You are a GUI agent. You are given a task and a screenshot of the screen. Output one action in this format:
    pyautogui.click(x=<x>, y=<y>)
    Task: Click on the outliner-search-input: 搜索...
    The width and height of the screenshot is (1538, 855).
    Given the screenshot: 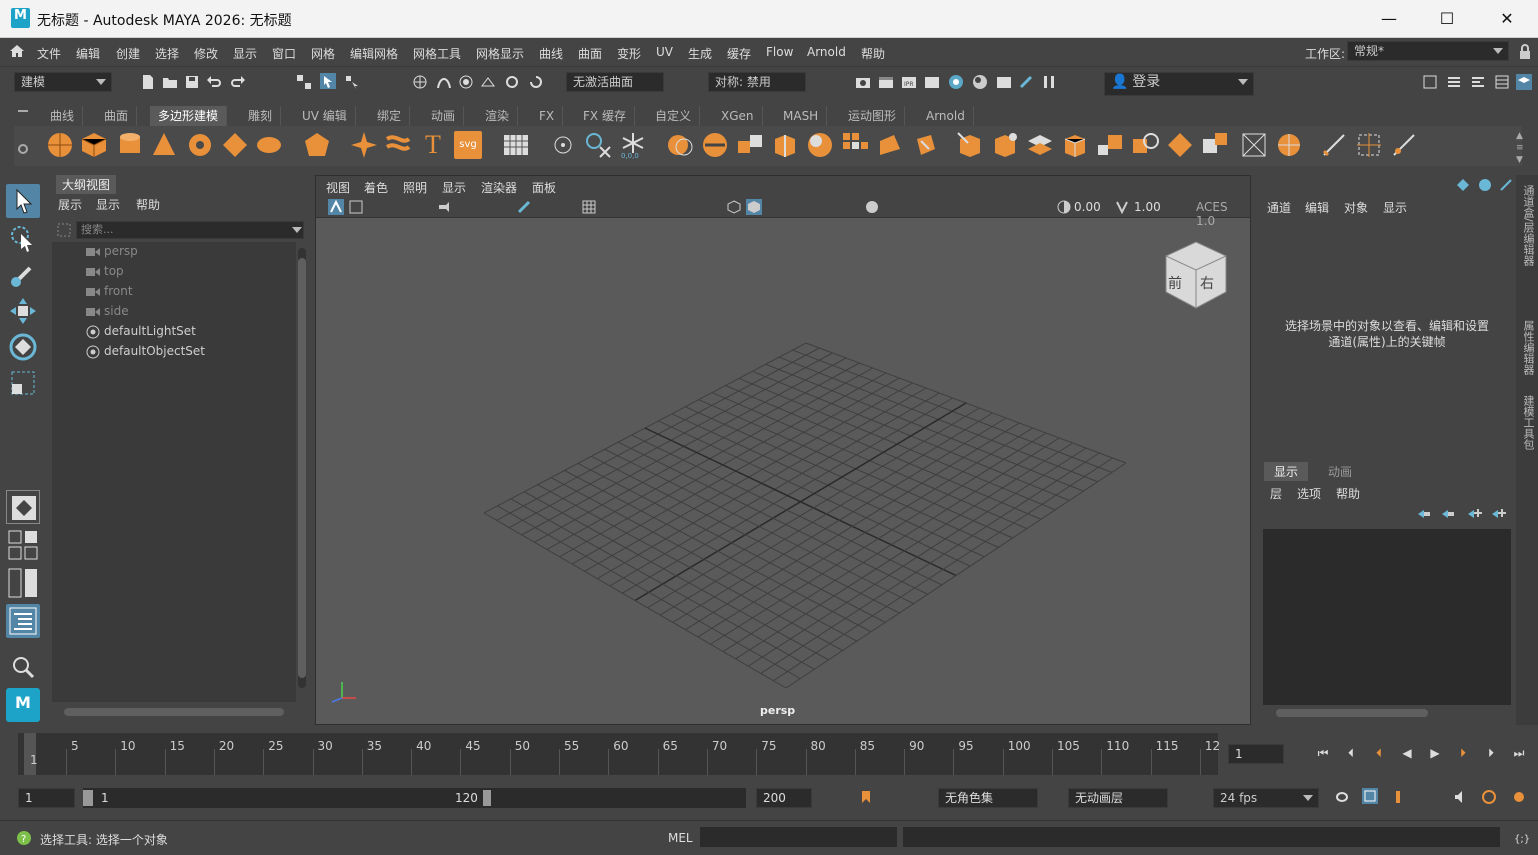 What is the action you would take?
    pyautogui.click(x=190, y=230)
    